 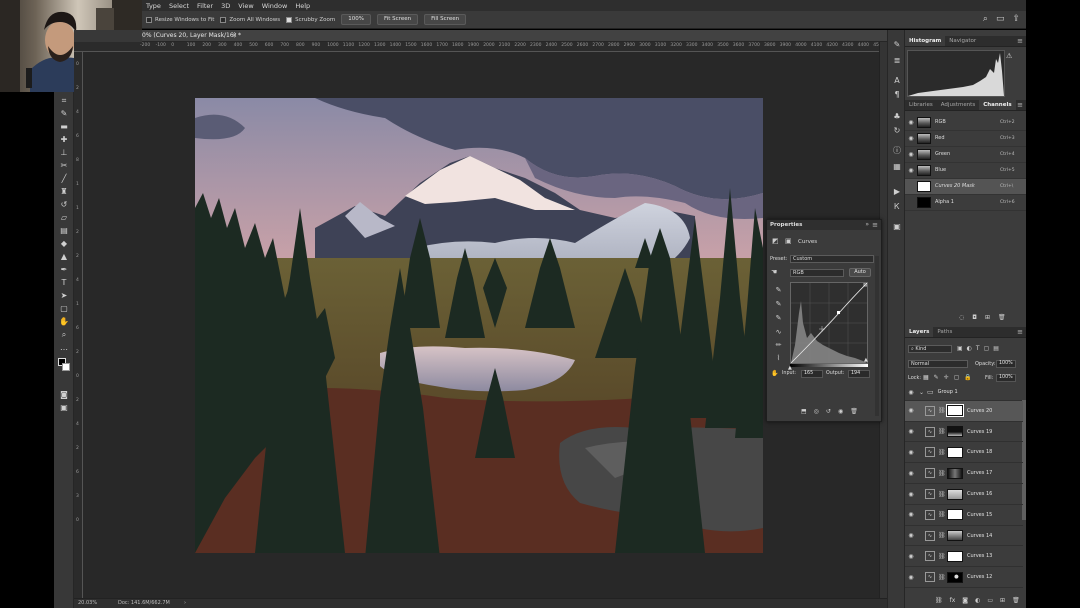 I want to click on zoom-readout: 20.03%, so click(x=87, y=603).